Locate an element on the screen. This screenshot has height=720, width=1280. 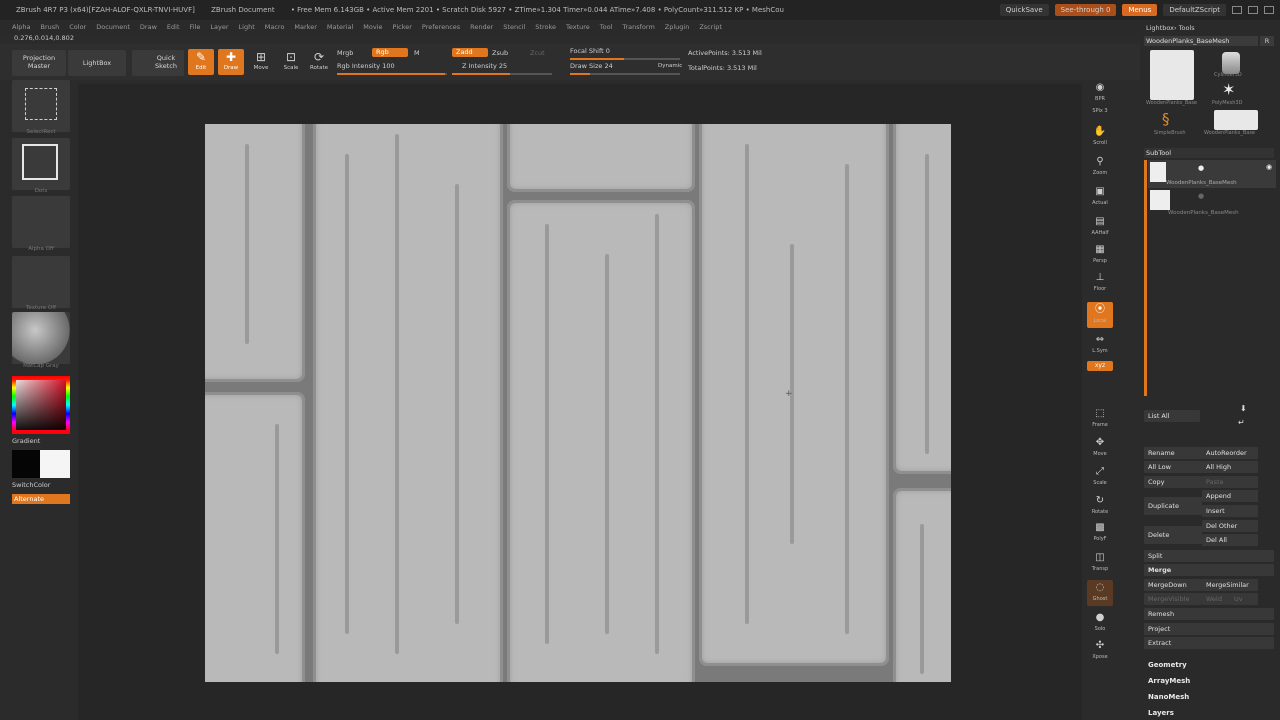
wooden-planks-thumb is located at coordinates (1172, 75).